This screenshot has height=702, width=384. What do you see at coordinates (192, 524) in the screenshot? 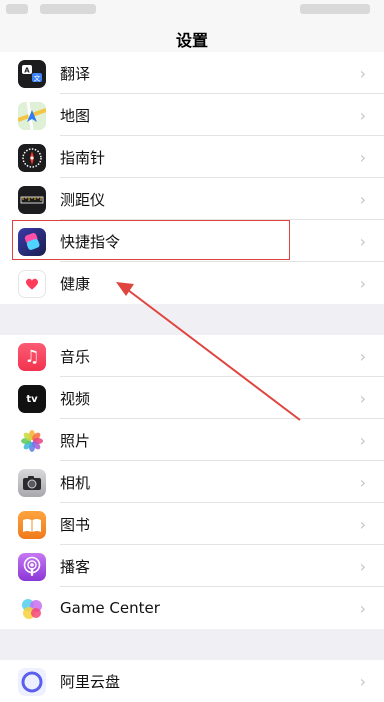
I see `settings-row-books: 图书 ›` at bounding box center [192, 524].